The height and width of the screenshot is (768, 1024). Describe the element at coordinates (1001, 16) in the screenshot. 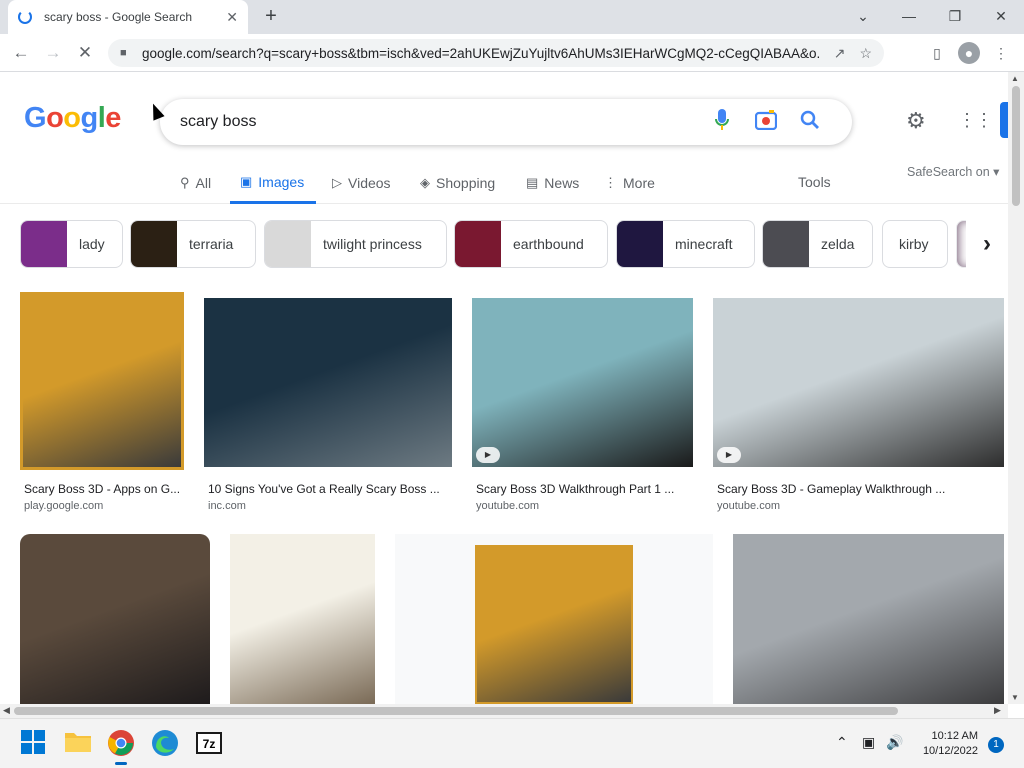

I see `window-close-button: ✕` at that location.